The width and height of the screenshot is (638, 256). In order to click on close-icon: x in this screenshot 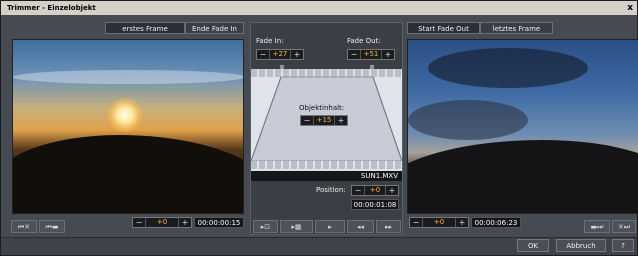, I will do `click(630, 8)`.